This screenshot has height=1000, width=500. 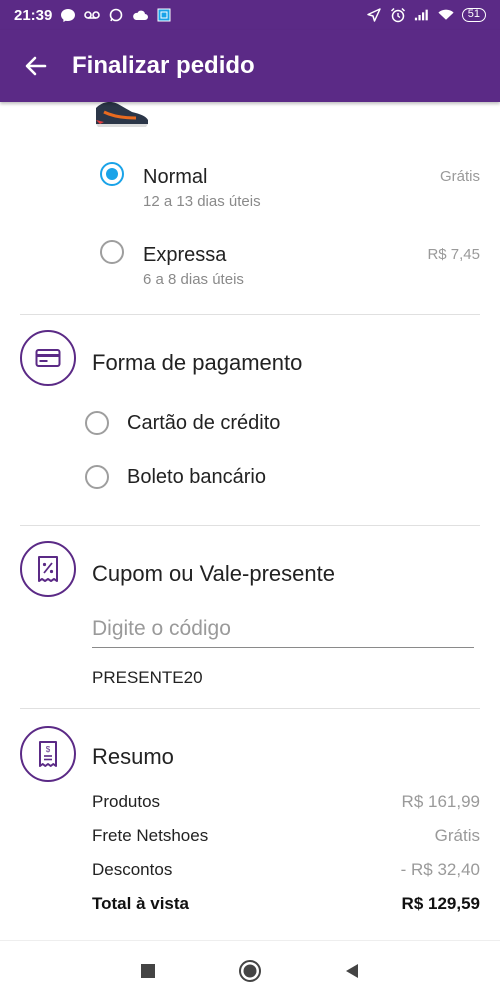 I want to click on summary-total-value: R$ 129,59, so click(x=440, y=903).